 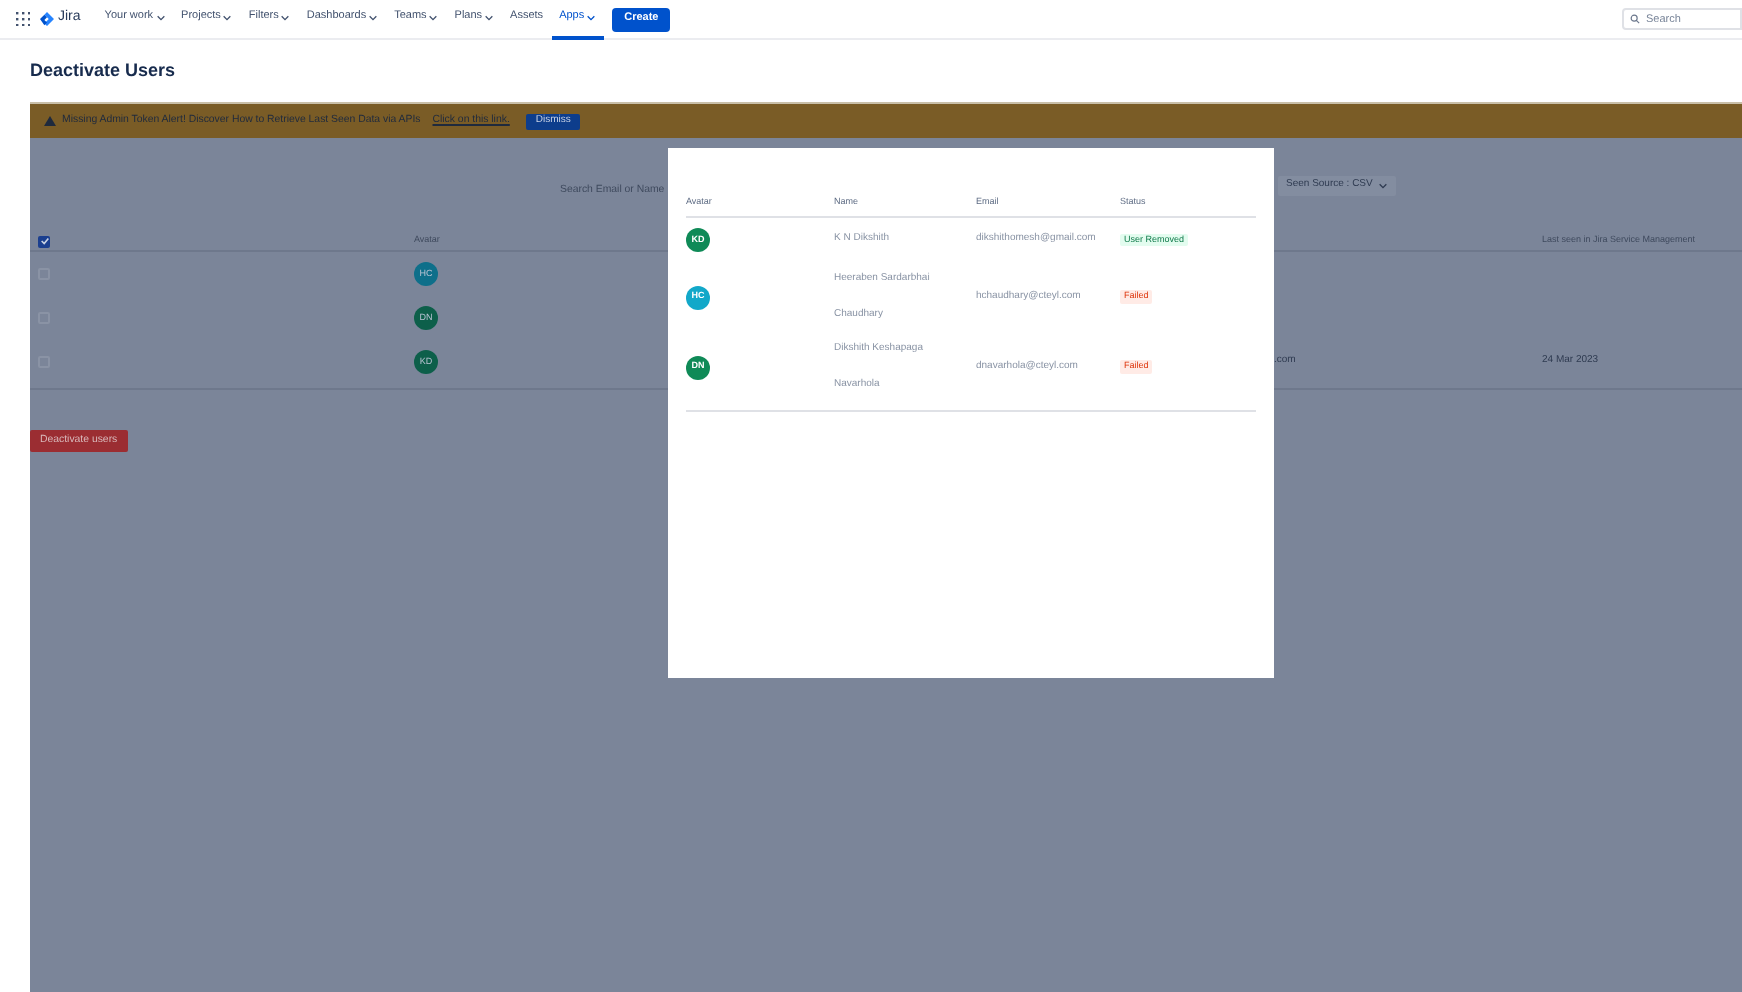 I want to click on logo-icon, so click(x=47, y=19).